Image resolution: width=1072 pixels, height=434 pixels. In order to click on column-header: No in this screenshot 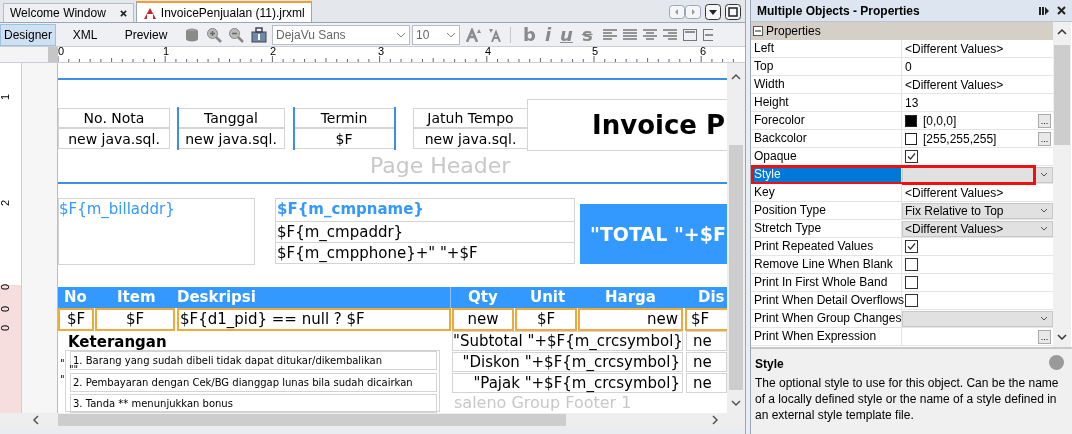, I will do `click(75, 297)`.